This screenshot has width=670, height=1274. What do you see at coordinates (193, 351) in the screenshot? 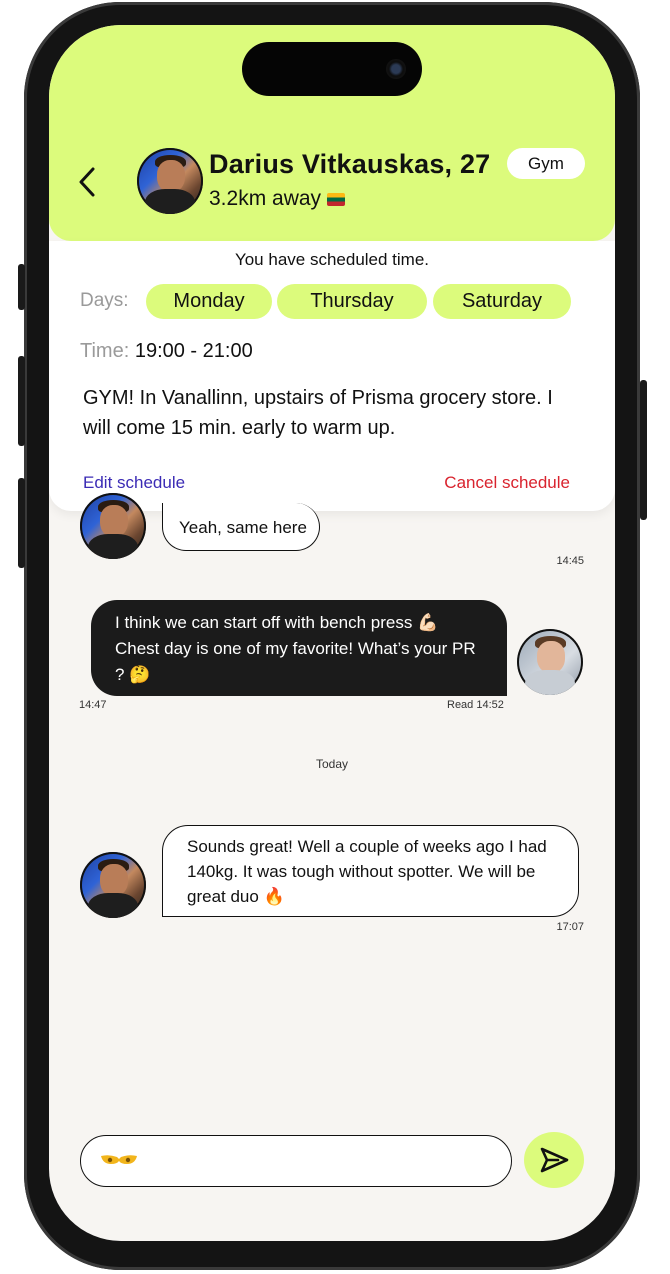
I see `time-value: 19:00 - 21:00` at bounding box center [193, 351].